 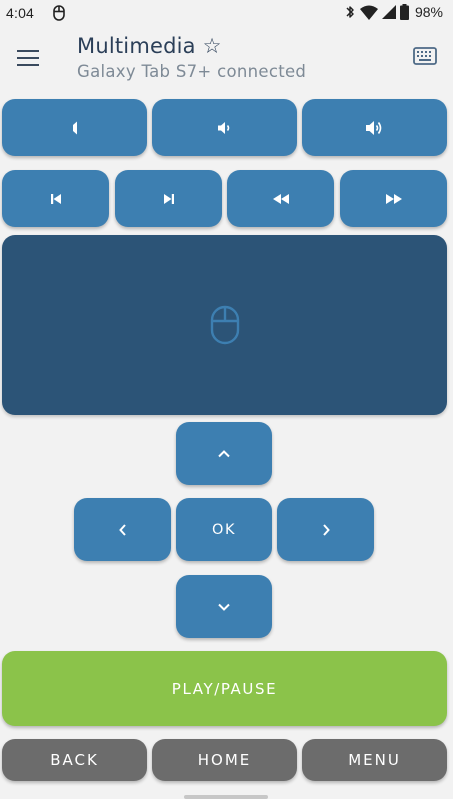 What do you see at coordinates (388, 12) in the screenshot?
I see `cell-signal-icon` at bounding box center [388, 12].